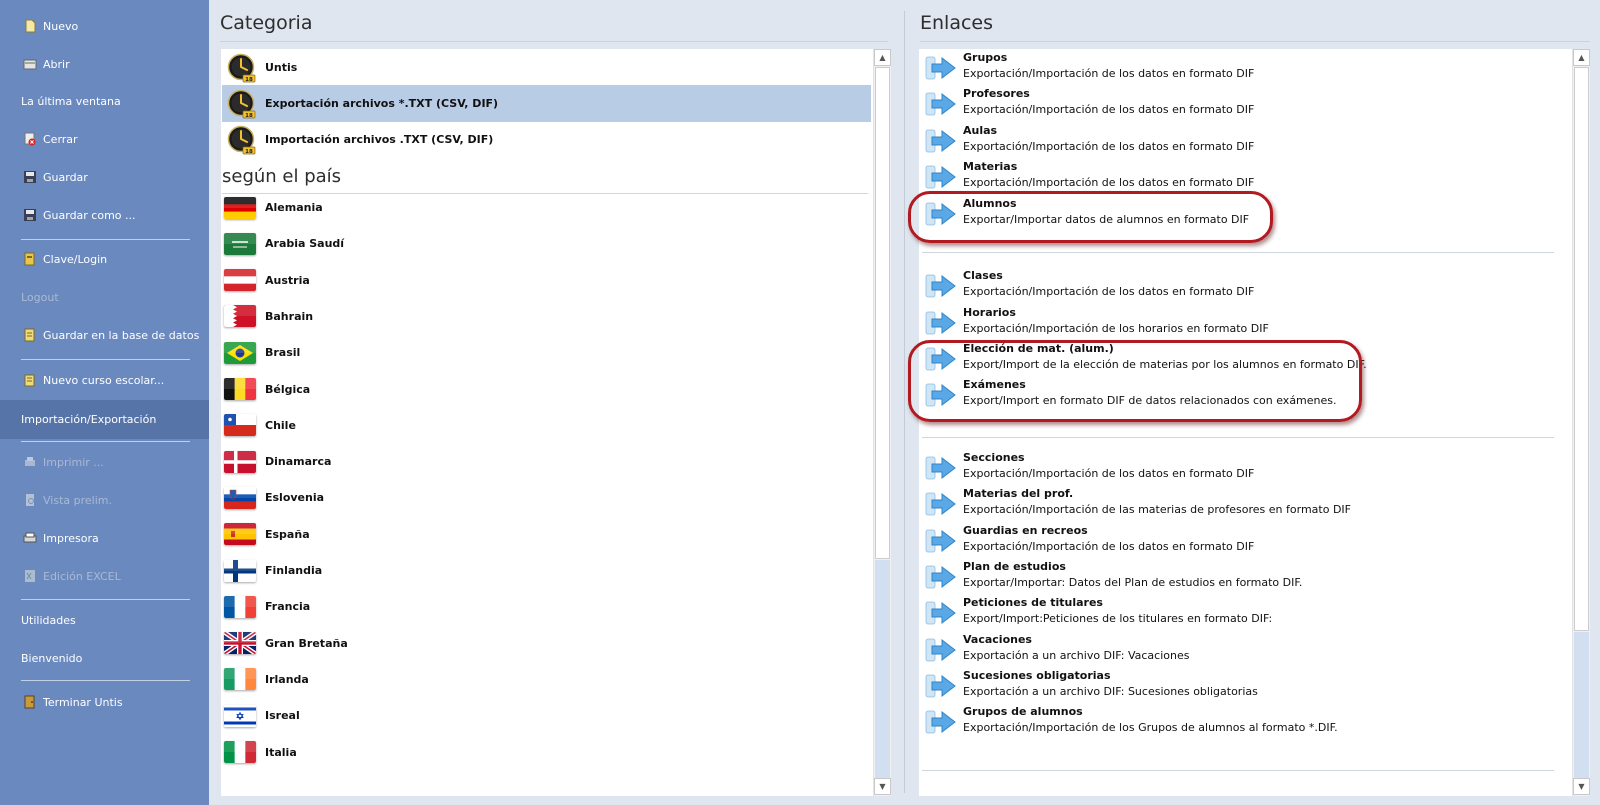  What do you see at coordinates (240, 316) in the screenshot?
I see `bahrain-flag-icon` at bounding box center [240, 316].